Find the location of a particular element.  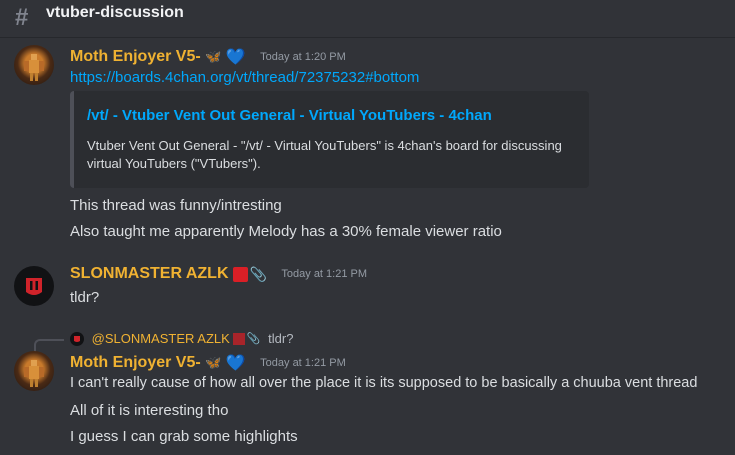

timestamp: Today at 1:20 PM is located at coordinates (303, 57).